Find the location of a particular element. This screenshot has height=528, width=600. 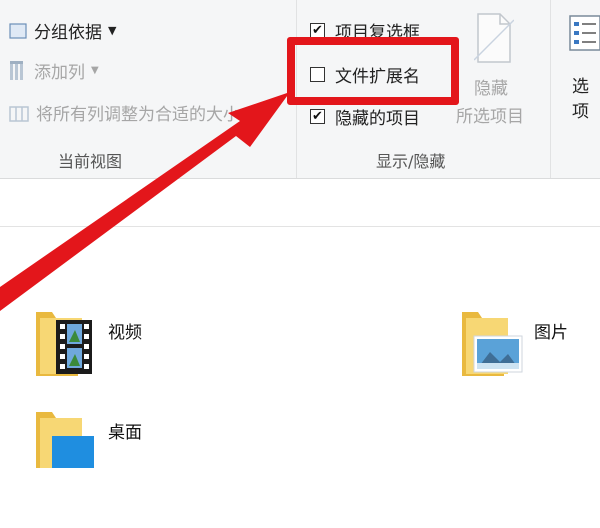

watermark-url: shenshanhongye.com is located at coordinates (520, 456).